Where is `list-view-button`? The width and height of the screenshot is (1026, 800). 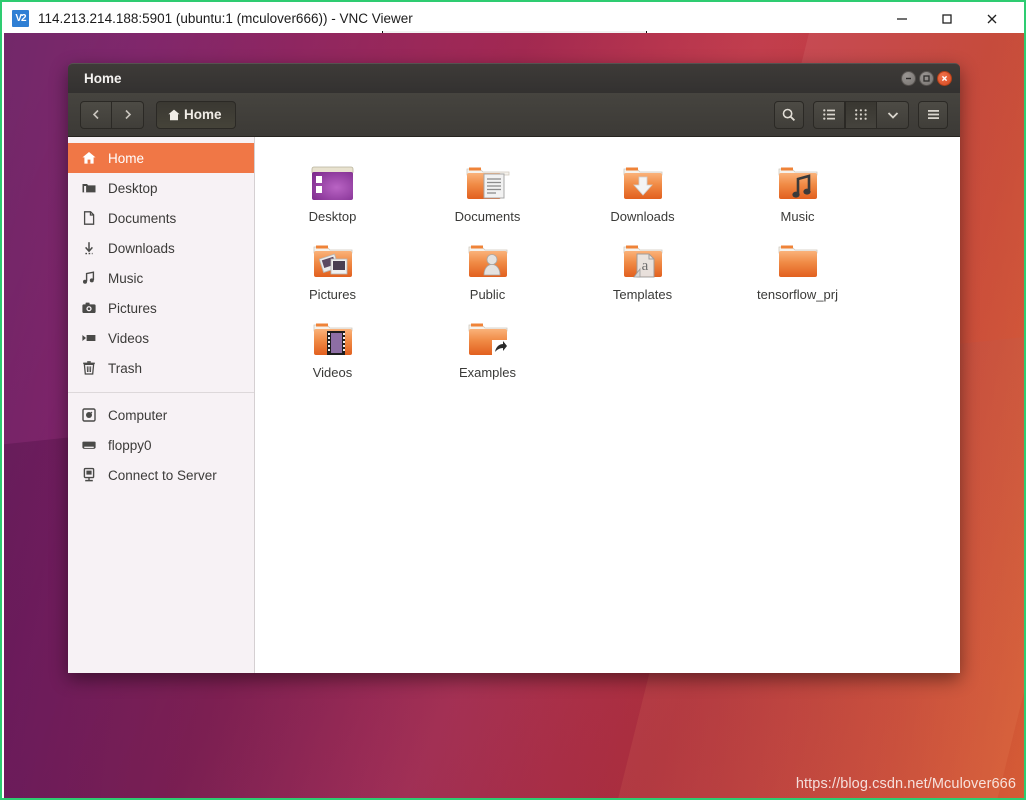
list-view-button is located at coordinates (829, 114).